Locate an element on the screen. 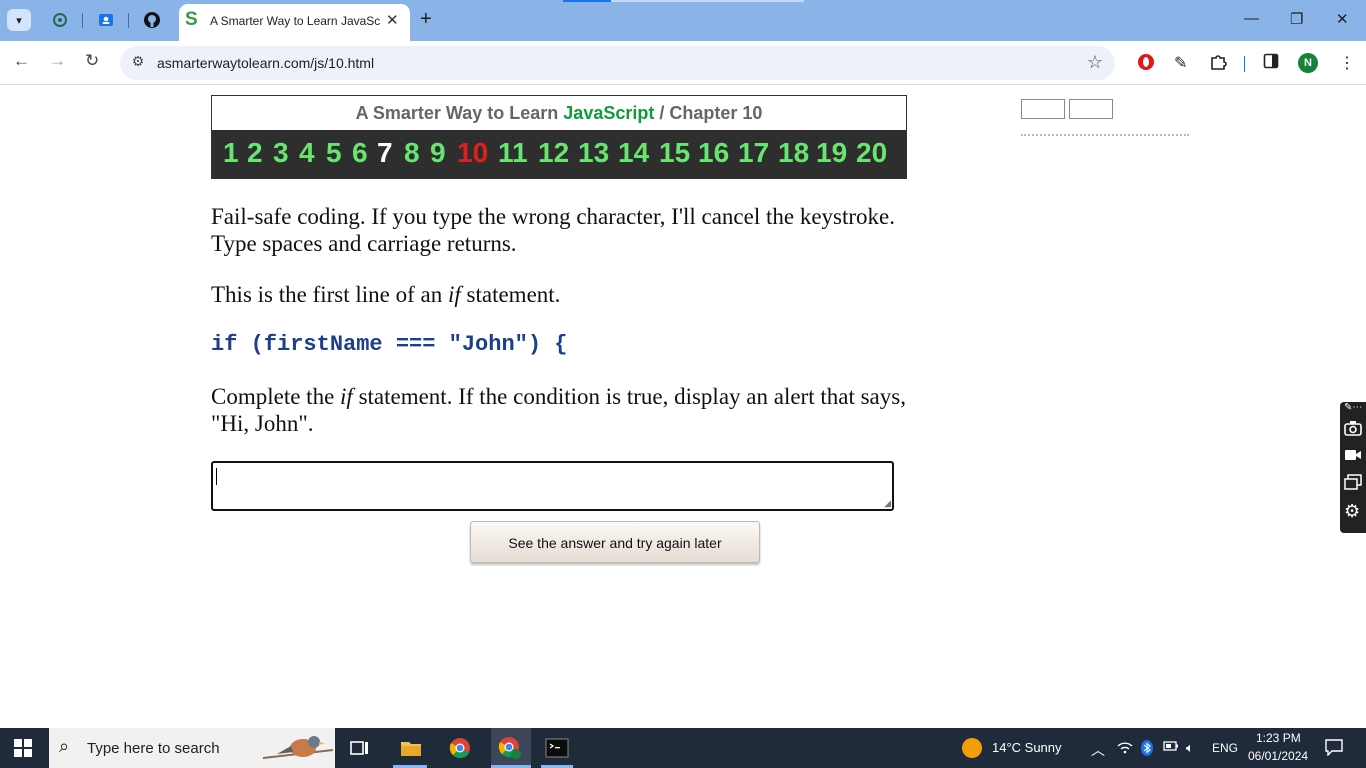  bookmark-star-icon: ☆ is located at coordinates (1095, 62).